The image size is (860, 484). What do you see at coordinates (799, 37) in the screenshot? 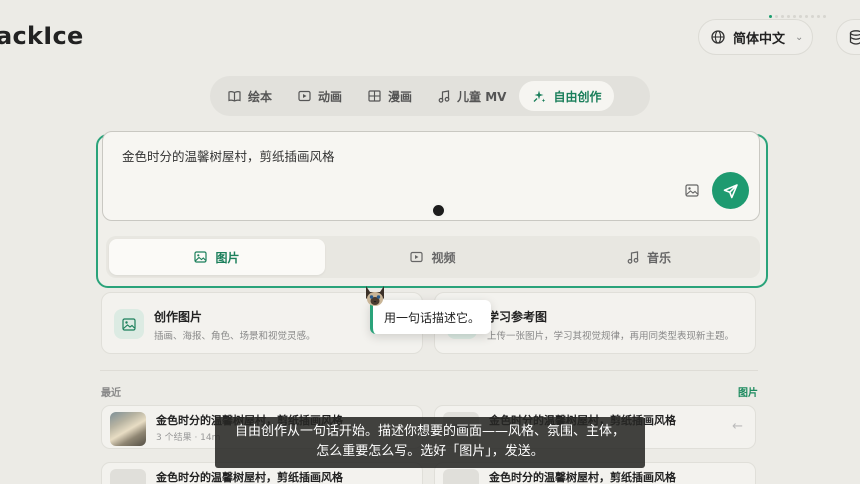
I see `chevron-down-icon: ⌄` at bounding box center [799, 37].